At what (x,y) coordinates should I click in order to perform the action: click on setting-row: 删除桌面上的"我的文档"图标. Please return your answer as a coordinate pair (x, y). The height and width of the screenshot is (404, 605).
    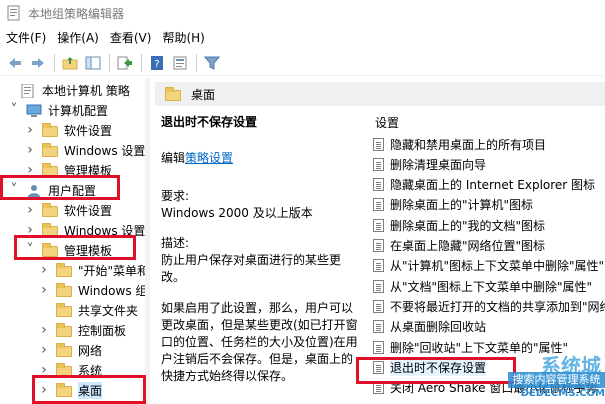
    Looking at the image, I should click on (489, 225).